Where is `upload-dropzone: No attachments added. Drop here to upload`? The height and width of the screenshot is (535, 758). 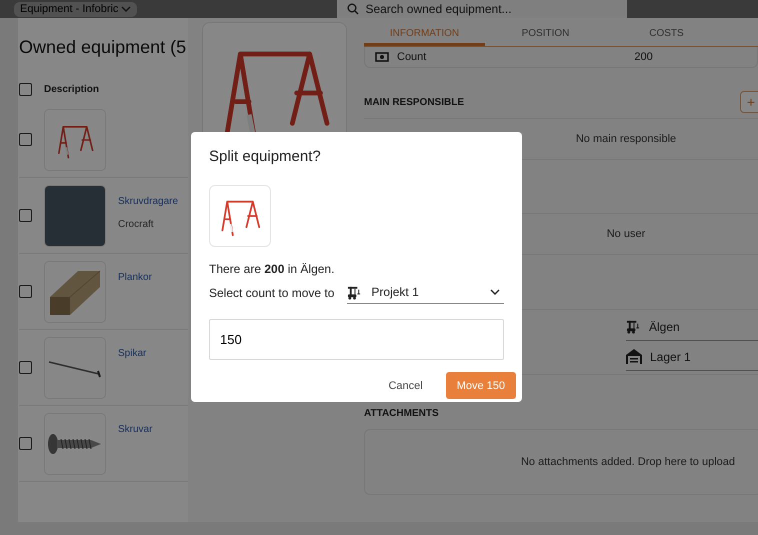
upload-dropzone: No attachments added. Drop here to upload is located at coordinates (561, 462).